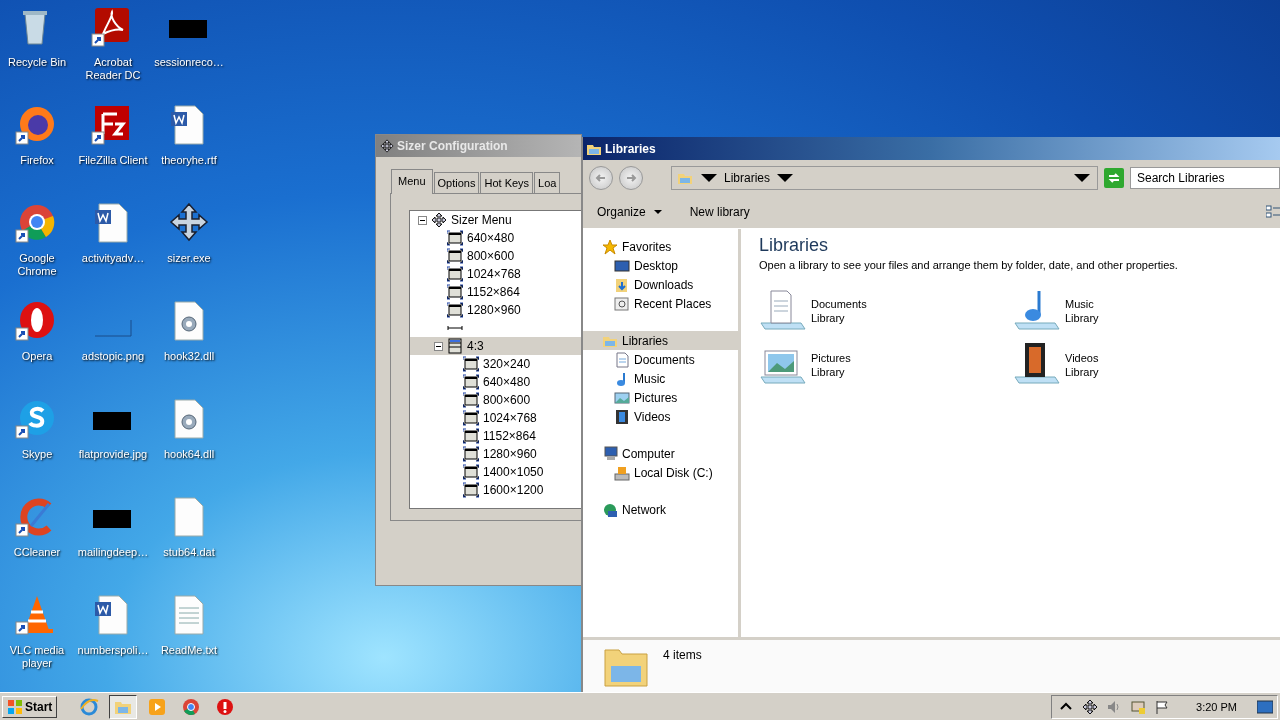 Image resolution: width=1280 pixels, height=720 pixels. Describe the element at coordinates (113, 69) in the screenshot. I see `desktop-icon-label: Acrobat Reader DC` at that location.